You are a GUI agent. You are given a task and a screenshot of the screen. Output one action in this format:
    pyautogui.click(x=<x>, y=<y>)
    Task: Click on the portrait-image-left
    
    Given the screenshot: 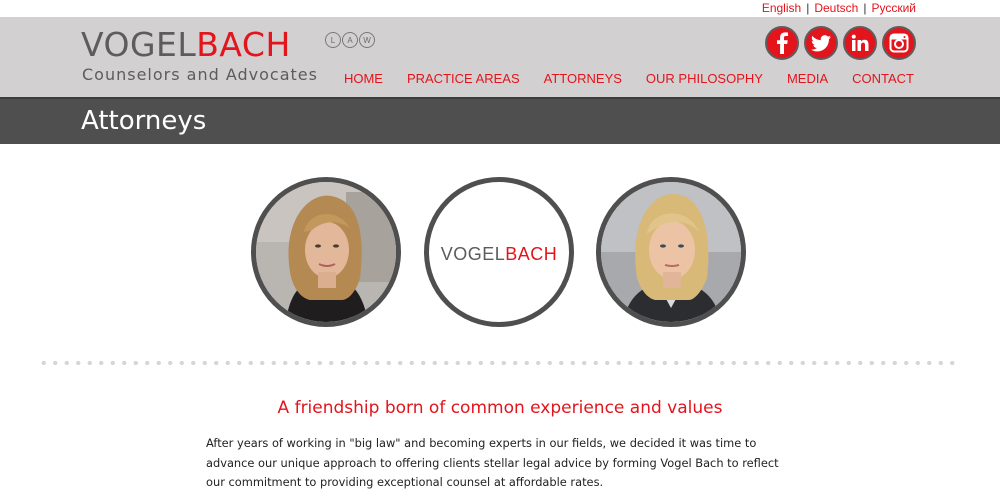 What is the action you would take?
    pyautogui.click(x=326, y=252)
    